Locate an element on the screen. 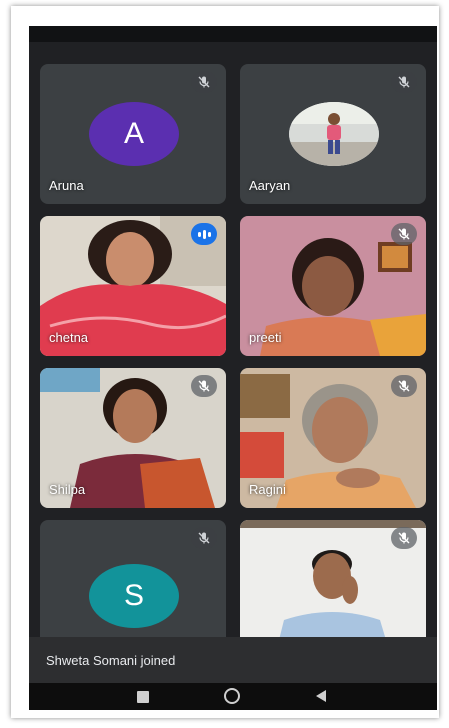 The width and height of the screenshot is (449, 728). participant-name: preeti is located at coordinates (265, 337).